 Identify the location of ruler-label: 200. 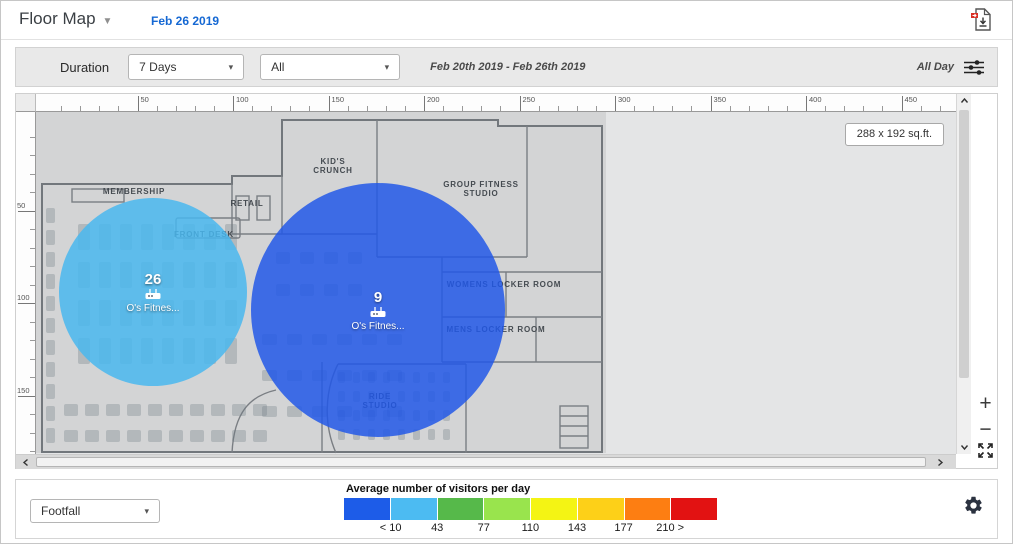
(433, 99).